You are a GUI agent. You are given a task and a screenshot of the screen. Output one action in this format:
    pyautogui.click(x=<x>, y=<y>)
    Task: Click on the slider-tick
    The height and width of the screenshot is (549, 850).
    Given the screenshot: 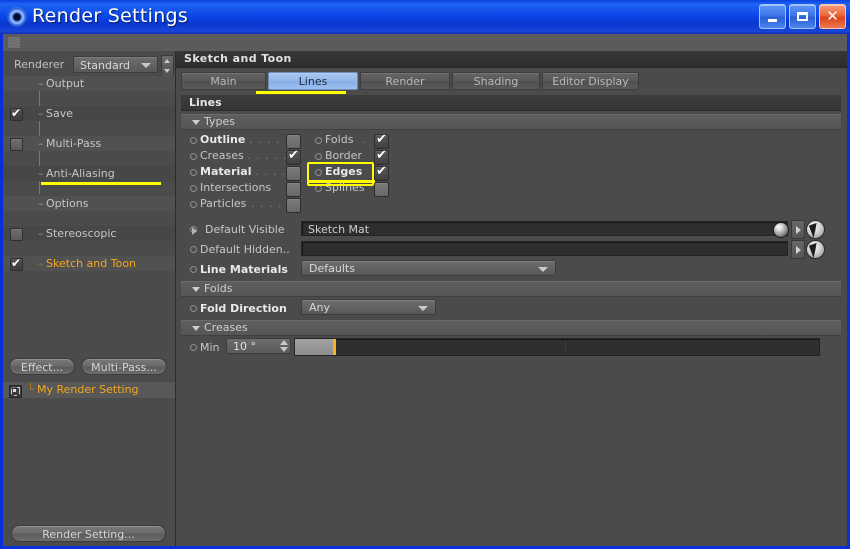 What is the action you would take?
    pyautogui.click(x=565, y=347)
    